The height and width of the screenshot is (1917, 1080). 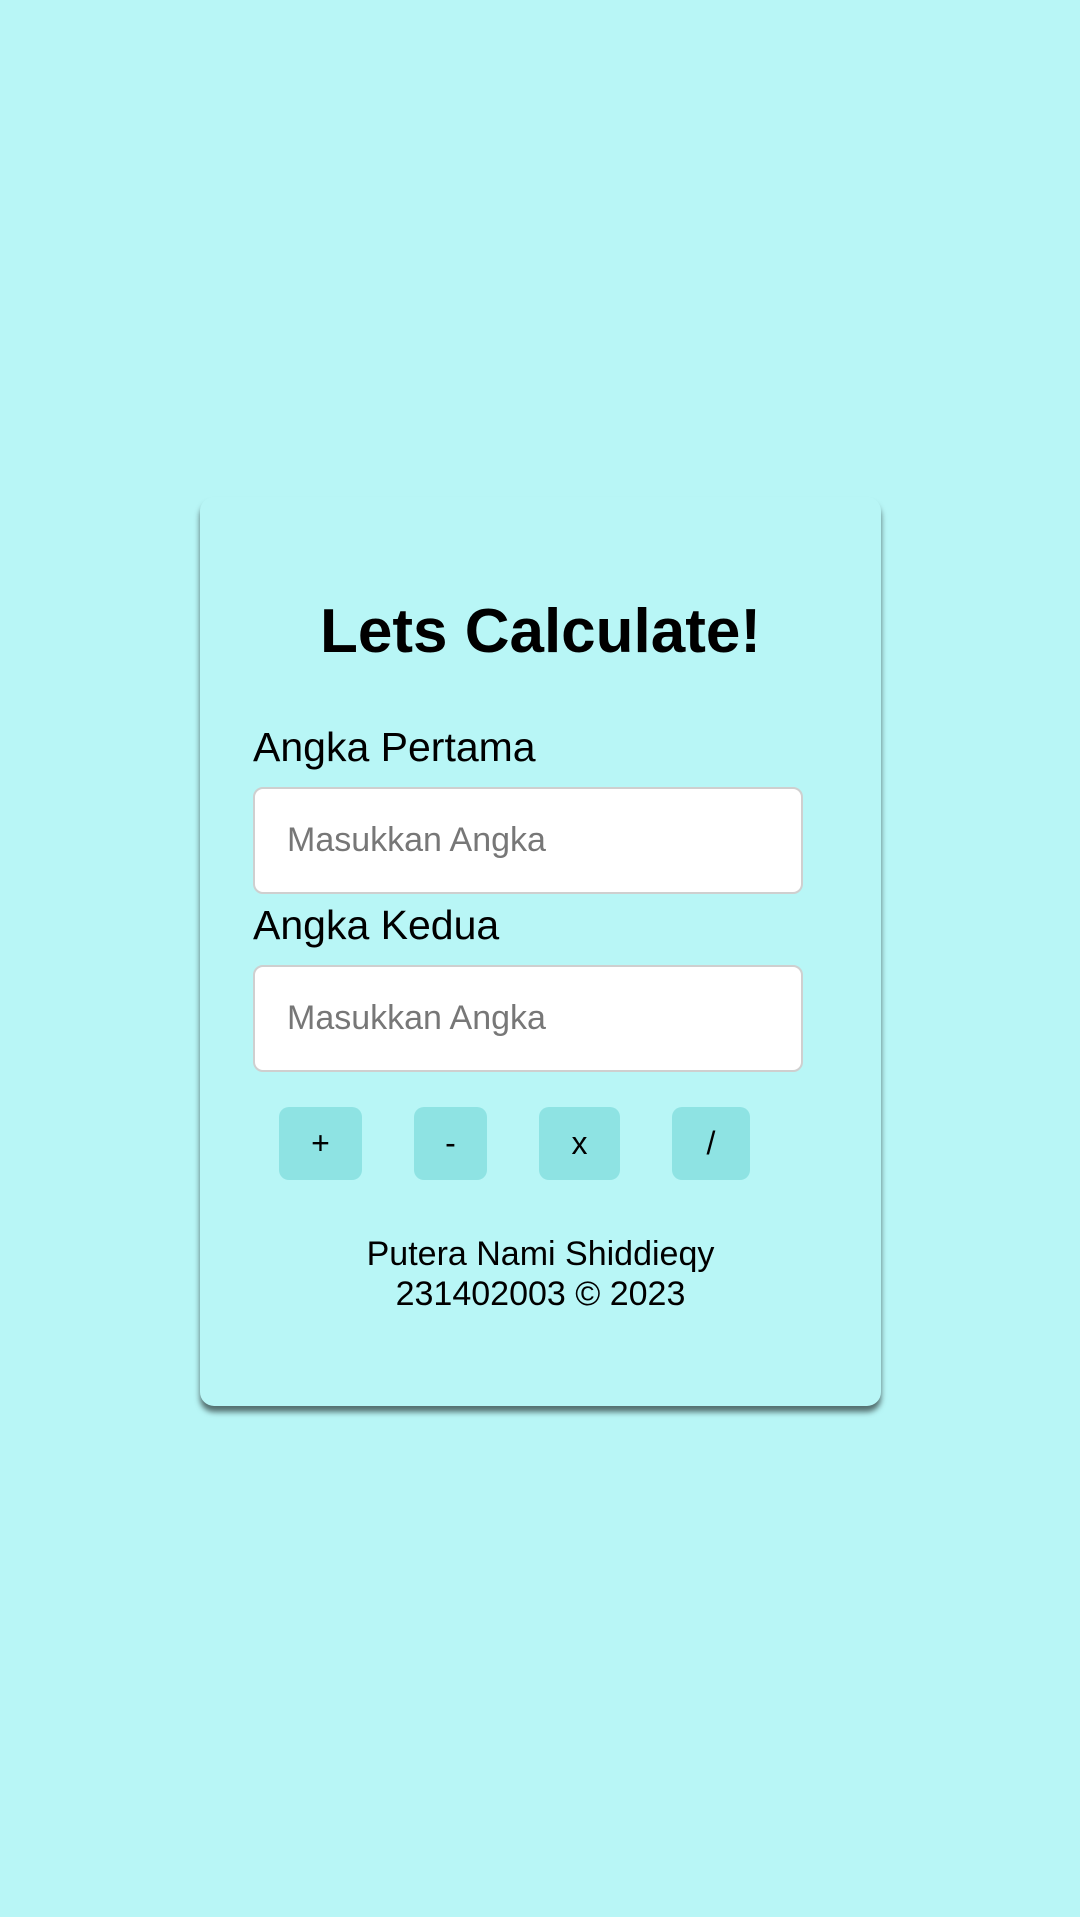 What do you see at coordinates (528, 840) in the screenshot?
I see `first-number-input` at bounding box center [528, 840].